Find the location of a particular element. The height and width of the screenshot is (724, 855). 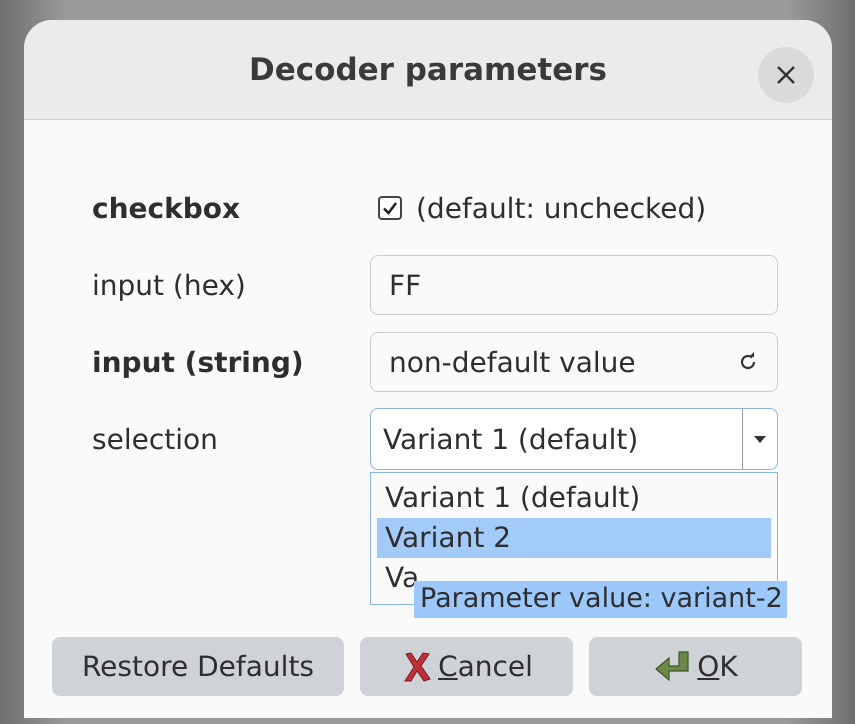

close-icon is located at coordinates (786, 75).